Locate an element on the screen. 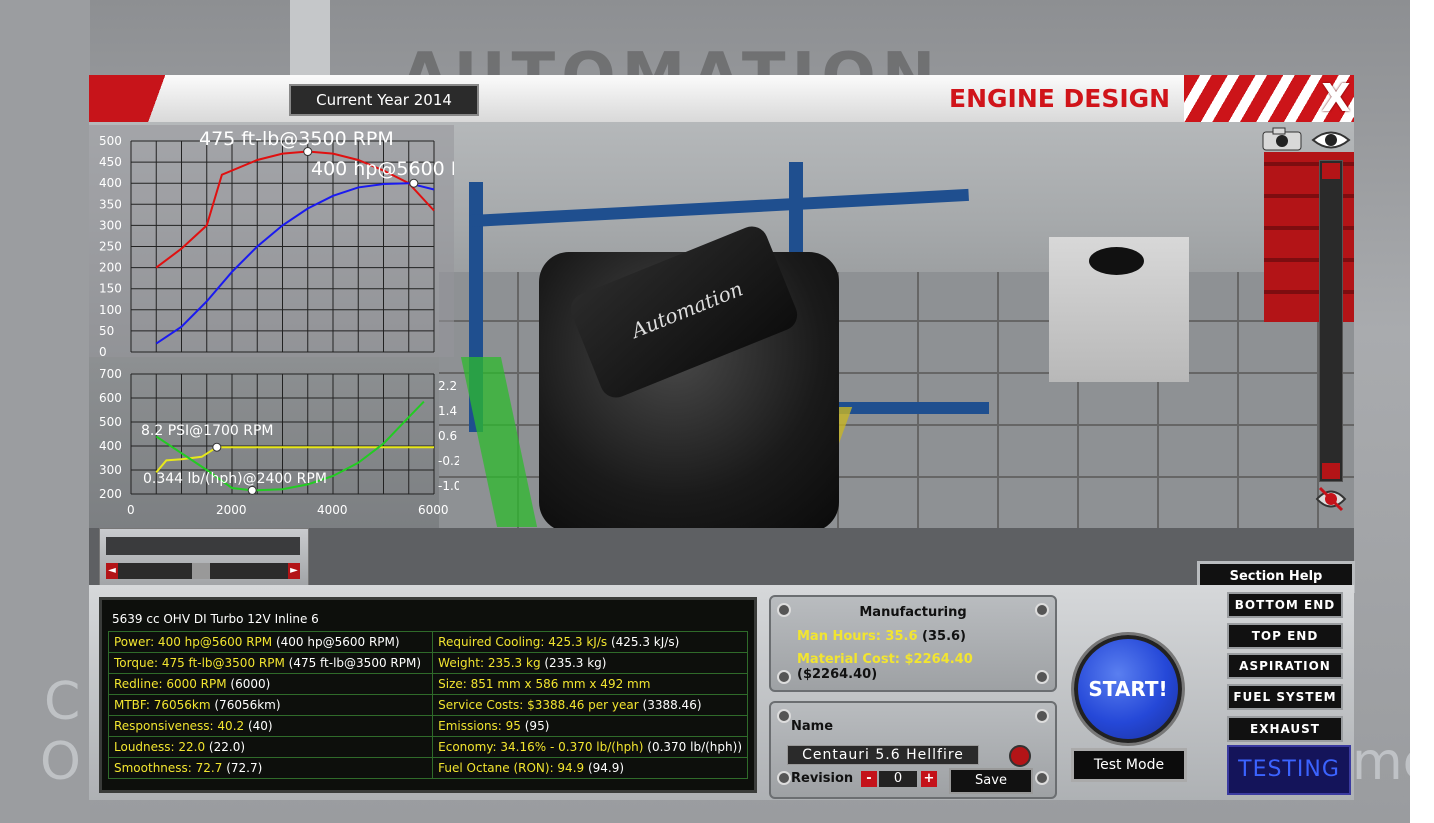 The image size is (1434, 823). zoom-slider is located at coordinates (1331, 321).